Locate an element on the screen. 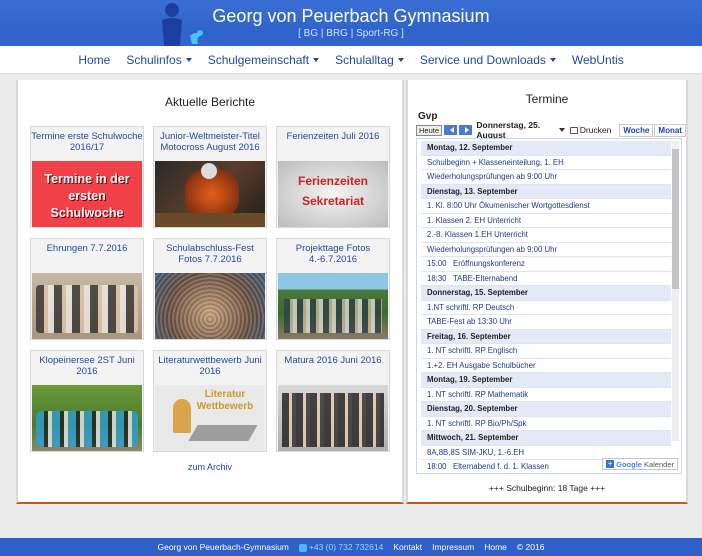  report-card-matura: Matura 2016 Juni 2016 is located at coordinates (333, 401).